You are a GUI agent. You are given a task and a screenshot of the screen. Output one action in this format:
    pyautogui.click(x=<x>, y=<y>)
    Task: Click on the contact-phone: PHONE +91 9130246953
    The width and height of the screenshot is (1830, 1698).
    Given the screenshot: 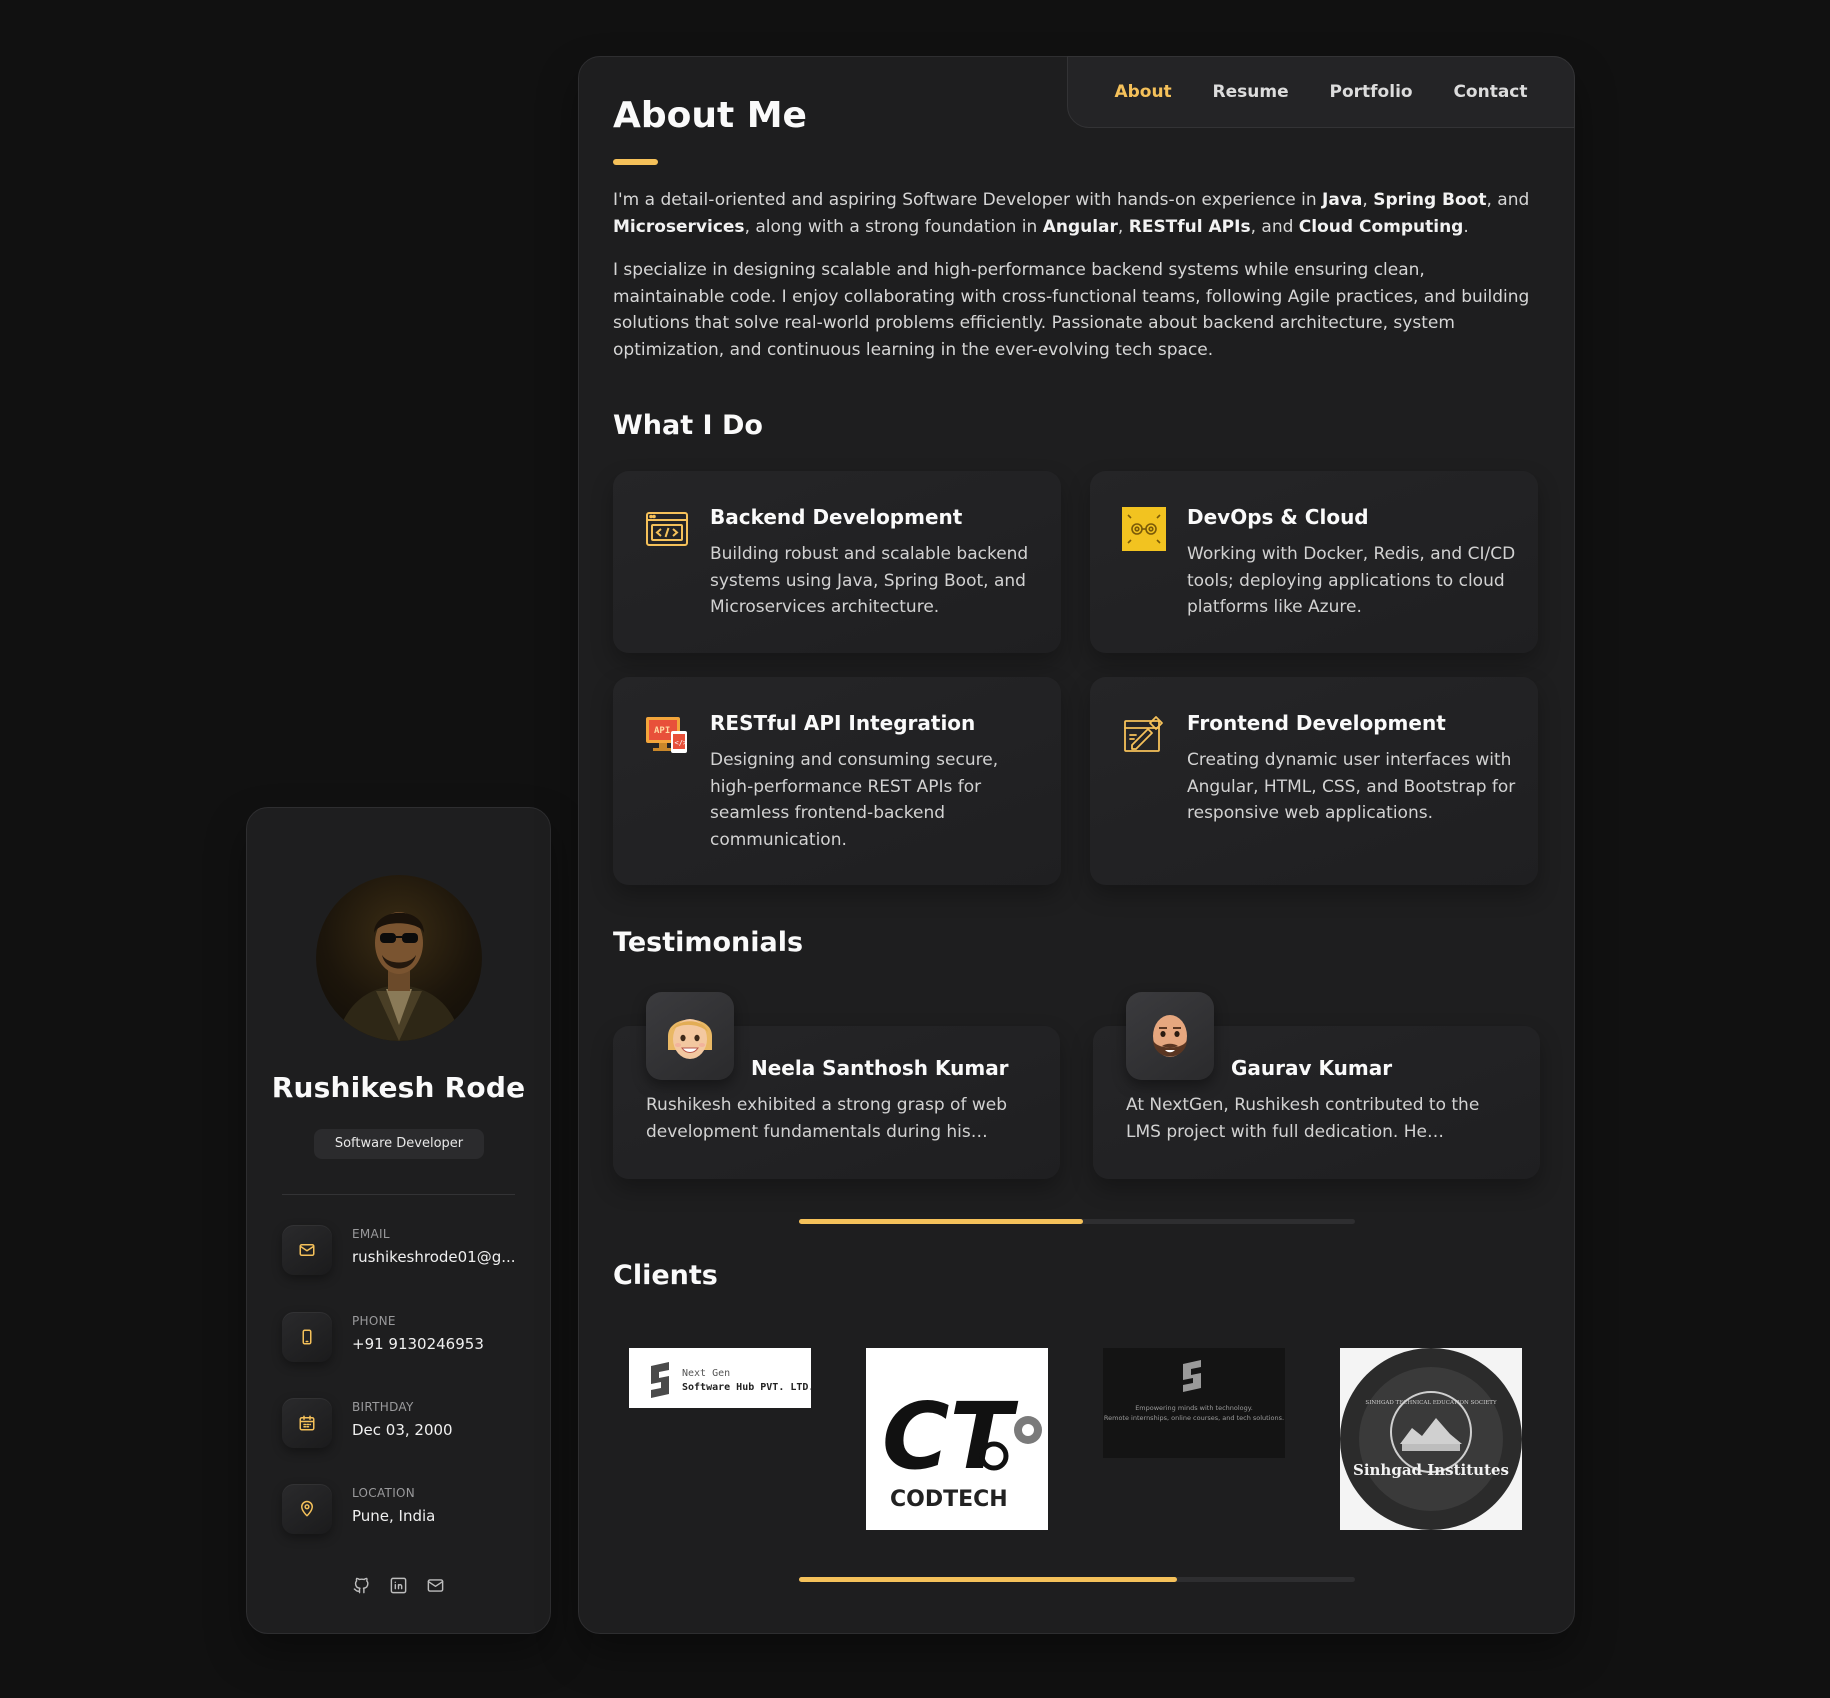 What is the action you would take?
    pyautogui.click(x=402, y=1336)
    